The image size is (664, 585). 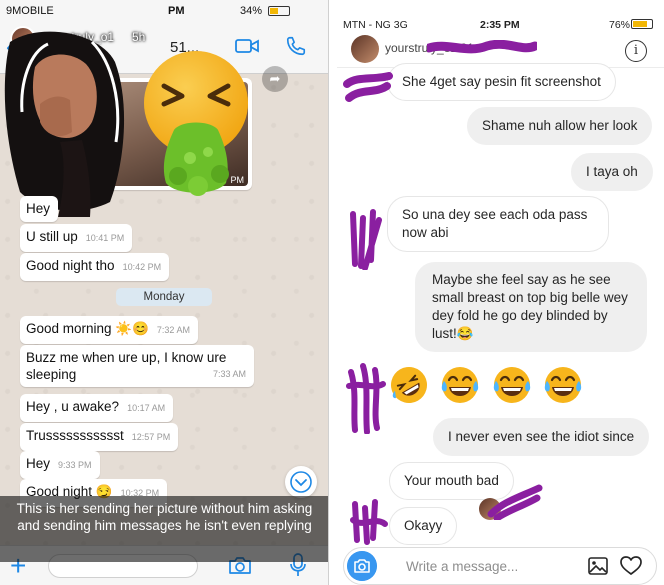 I want to click on message-text: Okayy, so click(x=423, y=525).